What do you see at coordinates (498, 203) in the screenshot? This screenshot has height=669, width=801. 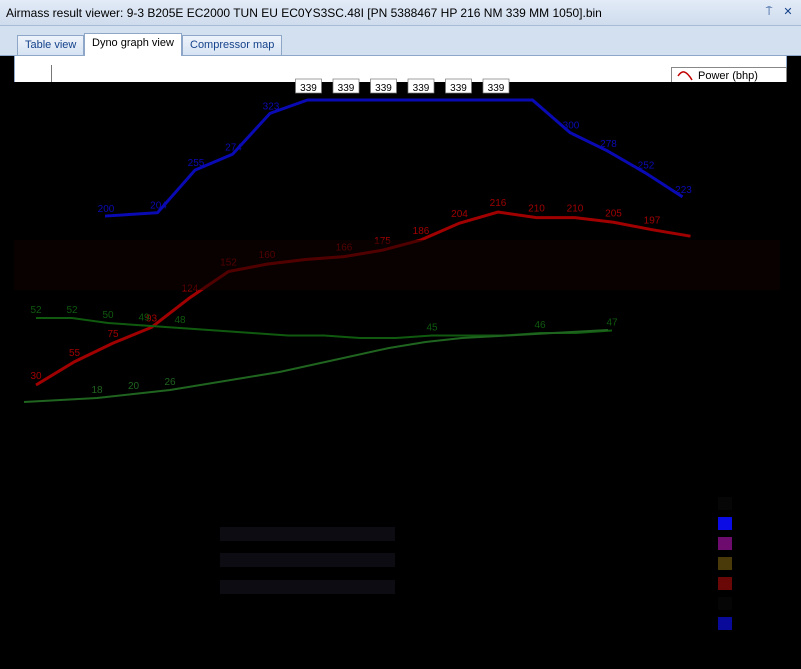 I see `power-data-label: 216` at bounding box center [498, 203].